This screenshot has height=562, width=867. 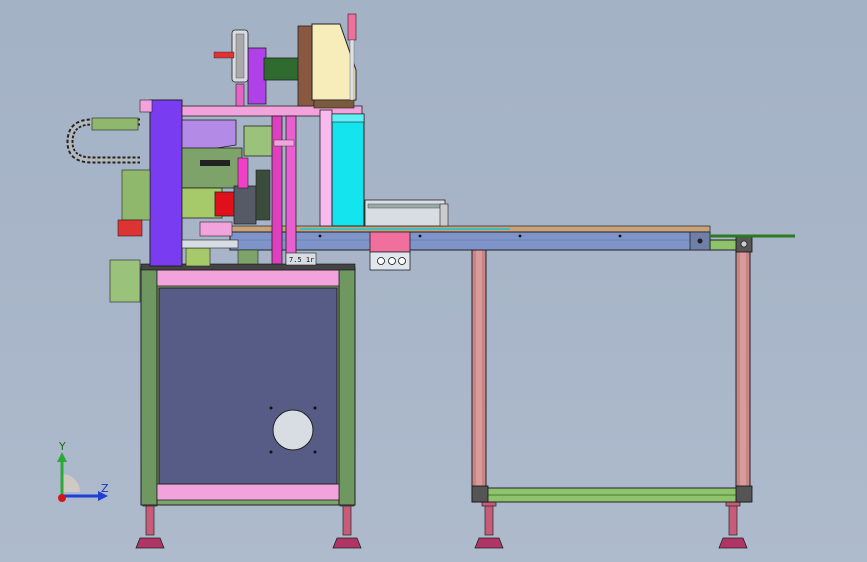 What do you see at coordinates (293, 430) in the screenshot?
I see `cable-port-hole` at bounding box center [293, 430].